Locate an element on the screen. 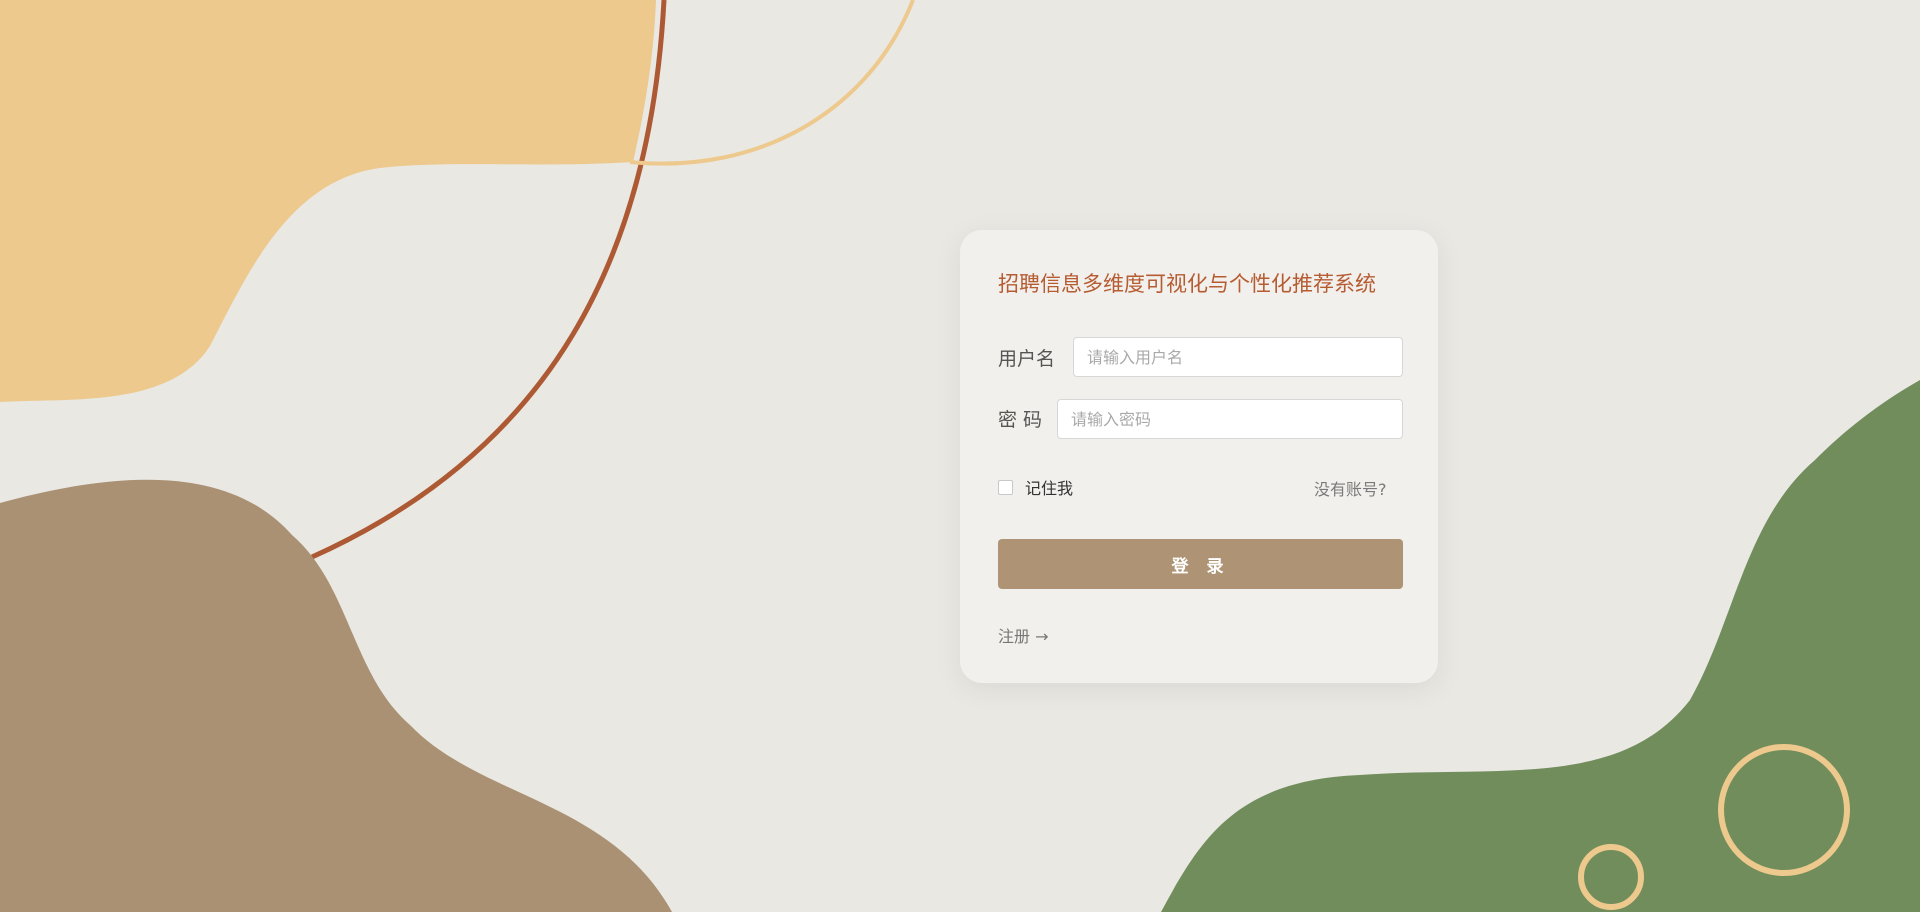 The image size is (1920, 912). system-title: 招聘信息多维度可视化与个性化推荐系统 is located at coordinates (1187, 284).